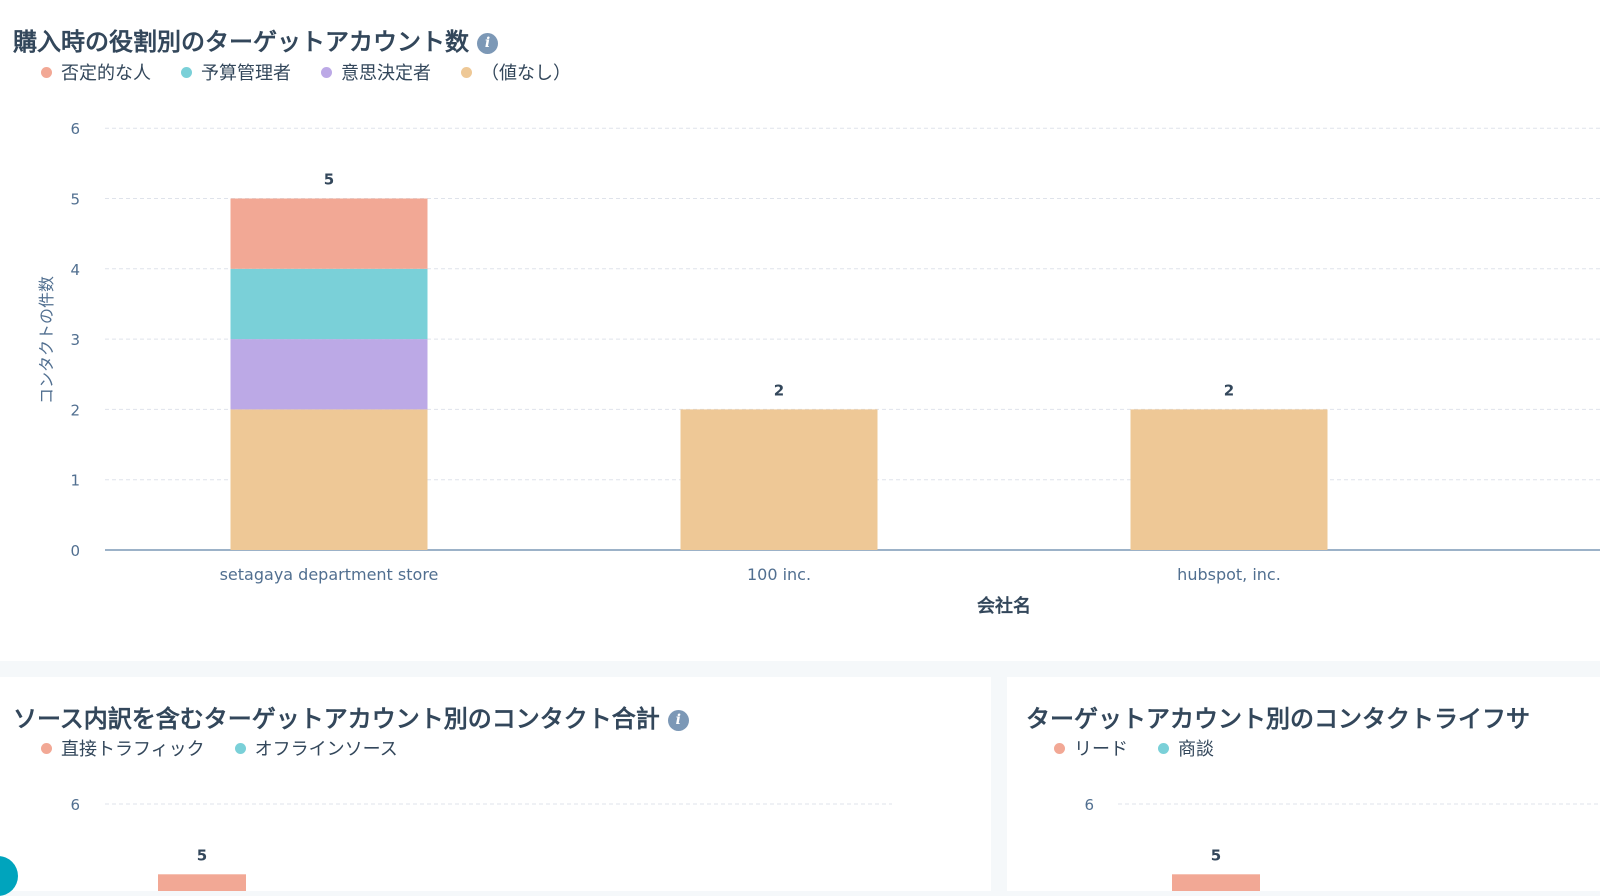  I want to click on y-tick-label: 0, so click(75, 551).